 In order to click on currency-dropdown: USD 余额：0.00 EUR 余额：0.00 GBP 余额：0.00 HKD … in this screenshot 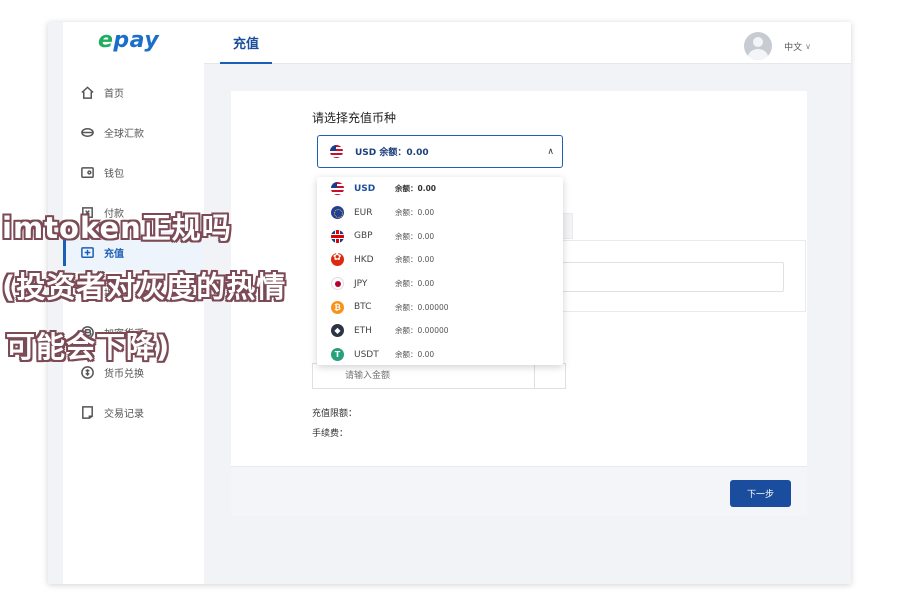, I will do `click(440, 271)`.